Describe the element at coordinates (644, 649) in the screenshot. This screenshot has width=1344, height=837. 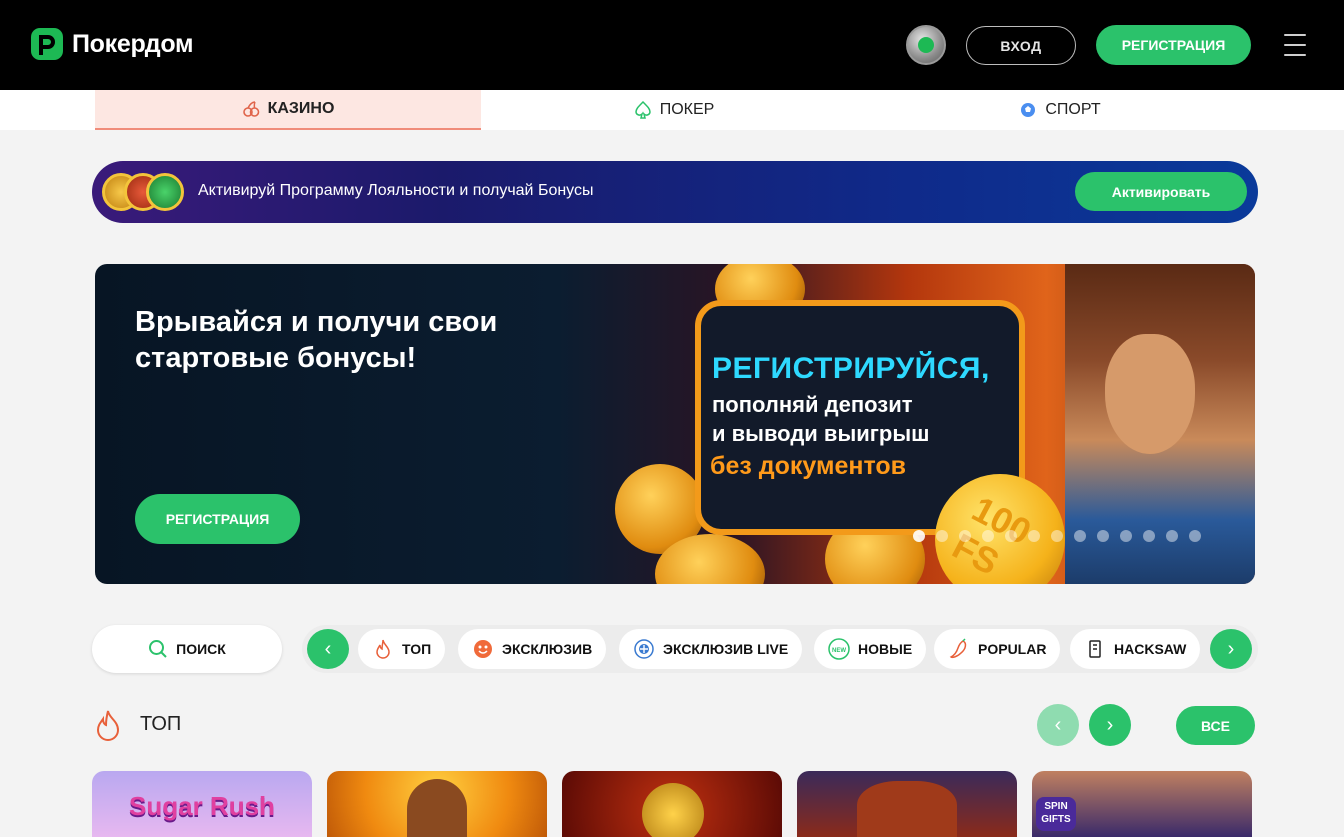
I see `live-icon` at that location.